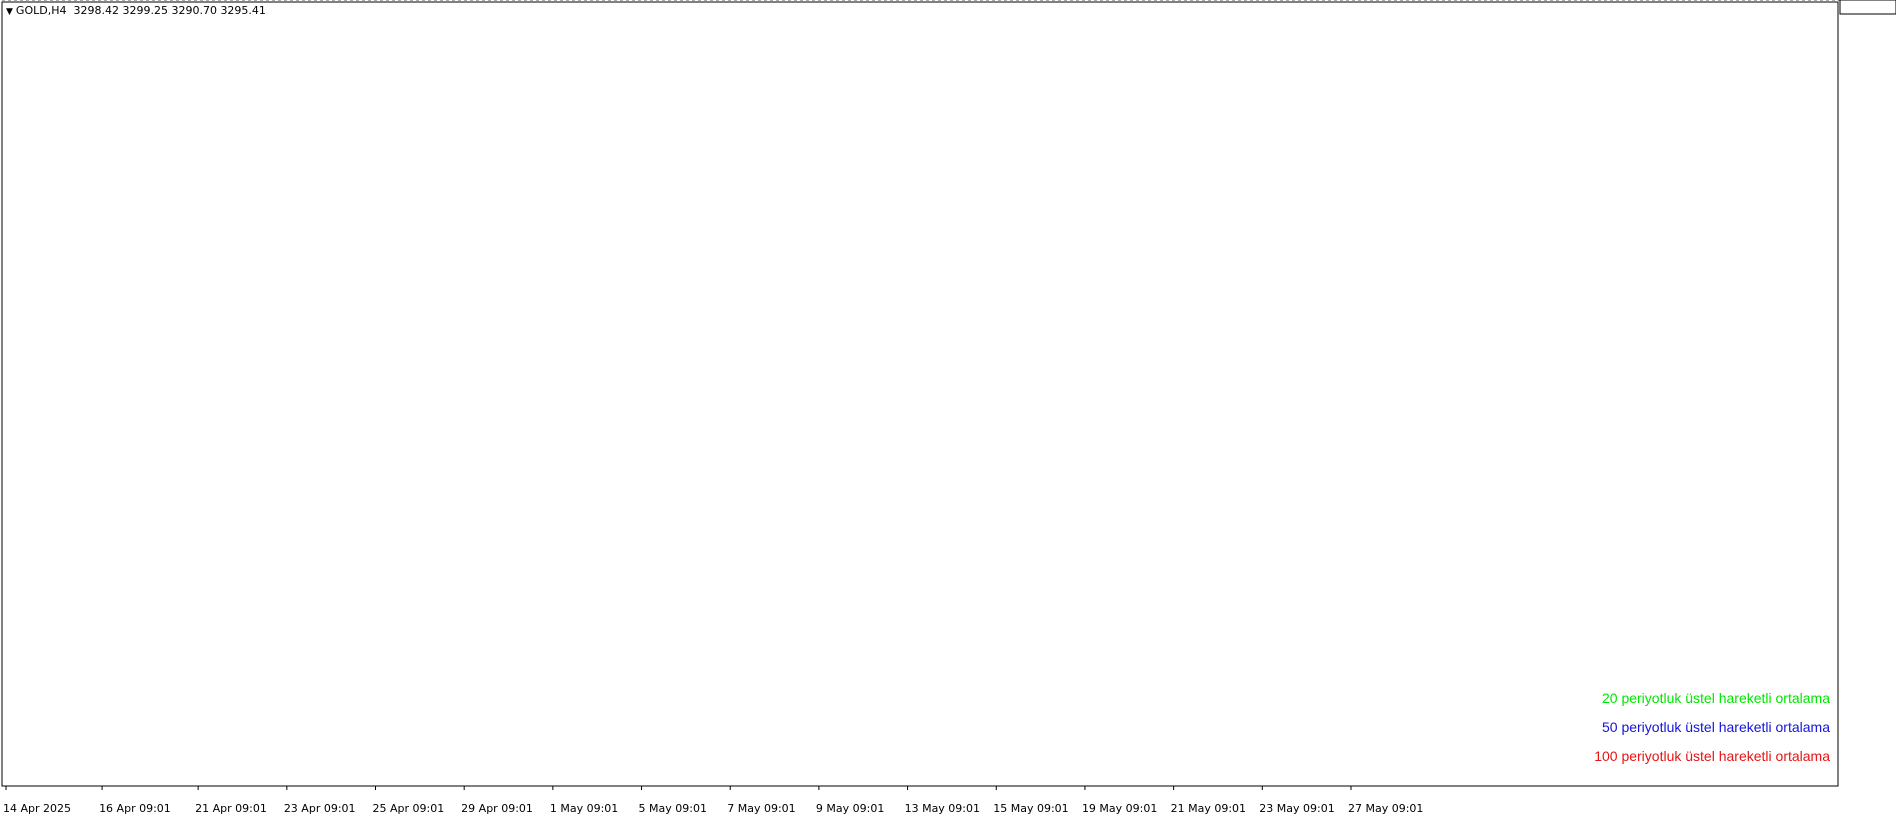 This screenshot has height=820, width=1896. Describe the element at coordinates (1119, 808) in the screenshot. I see `x-tick-label: 19 May 09:01` at that location.